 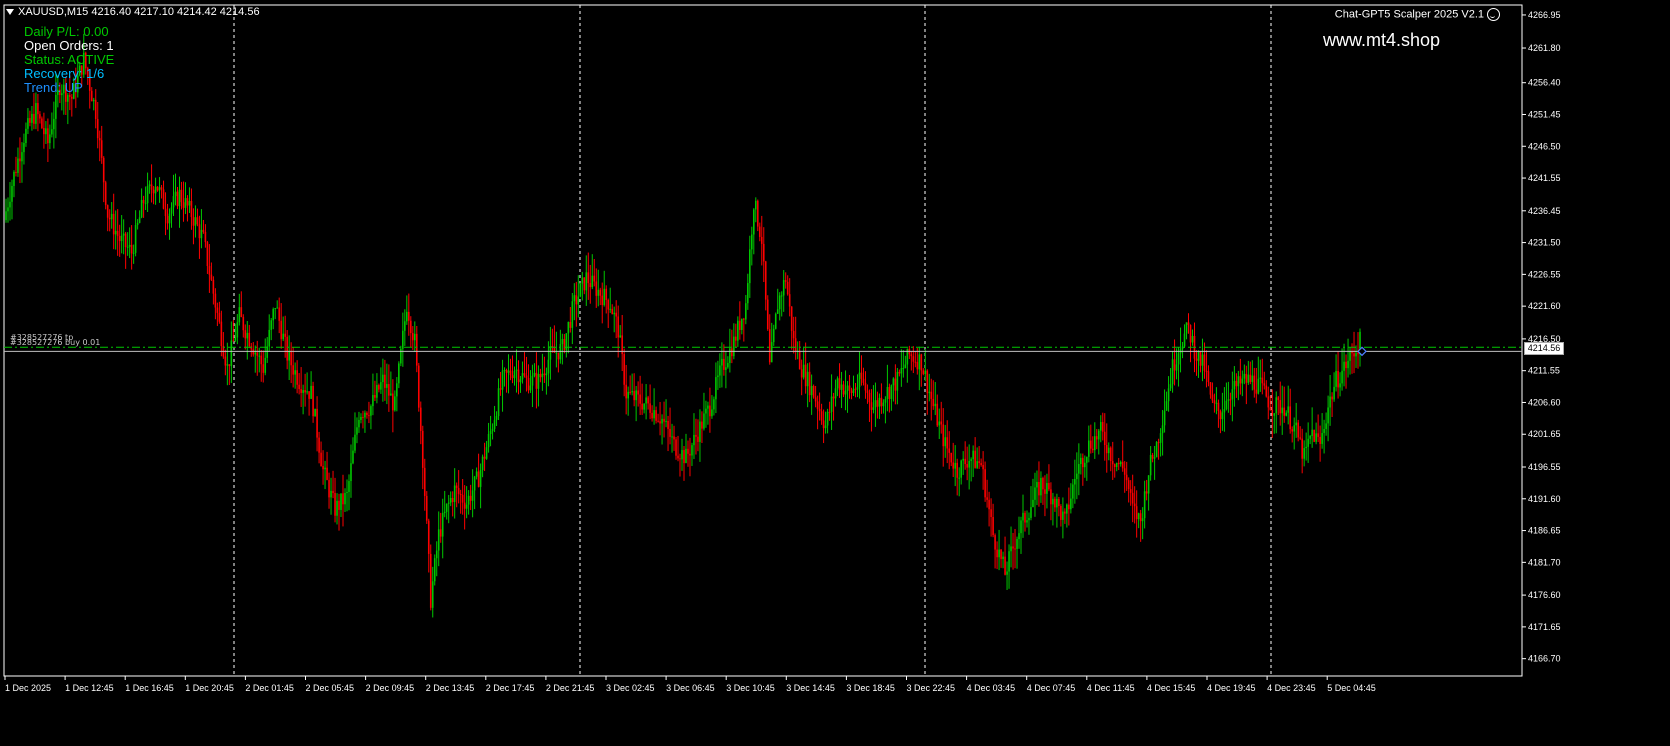 What do you see at coordinates (1544, 243) in the screenshot?
I see `y-tick-label: 4231.50` at bounding box center [1544, 243].